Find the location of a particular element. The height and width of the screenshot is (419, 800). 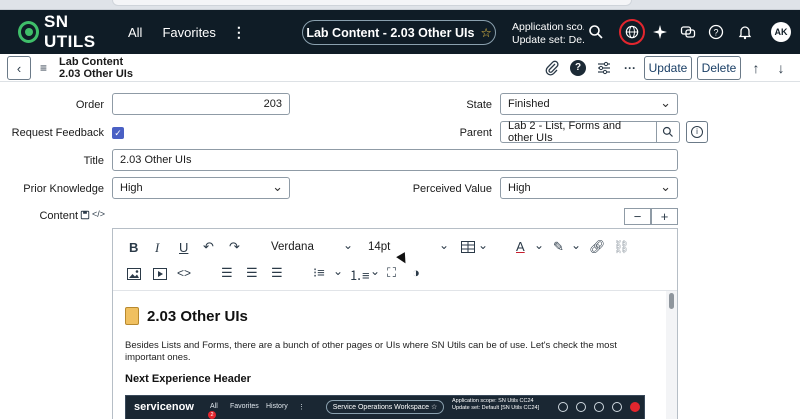

update-button: Update is located at coordinates (668, 68).